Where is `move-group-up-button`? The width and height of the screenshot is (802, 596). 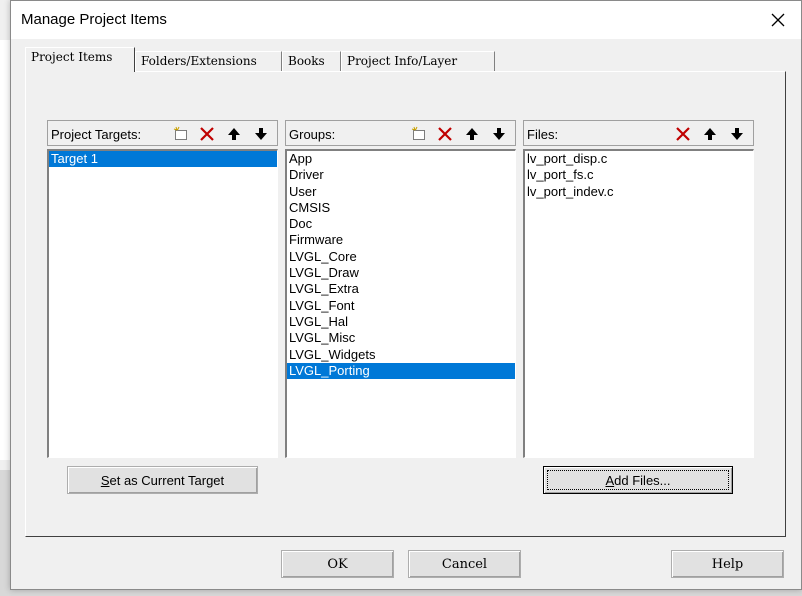 move-group-up-button is located at coordinates (472, 134).